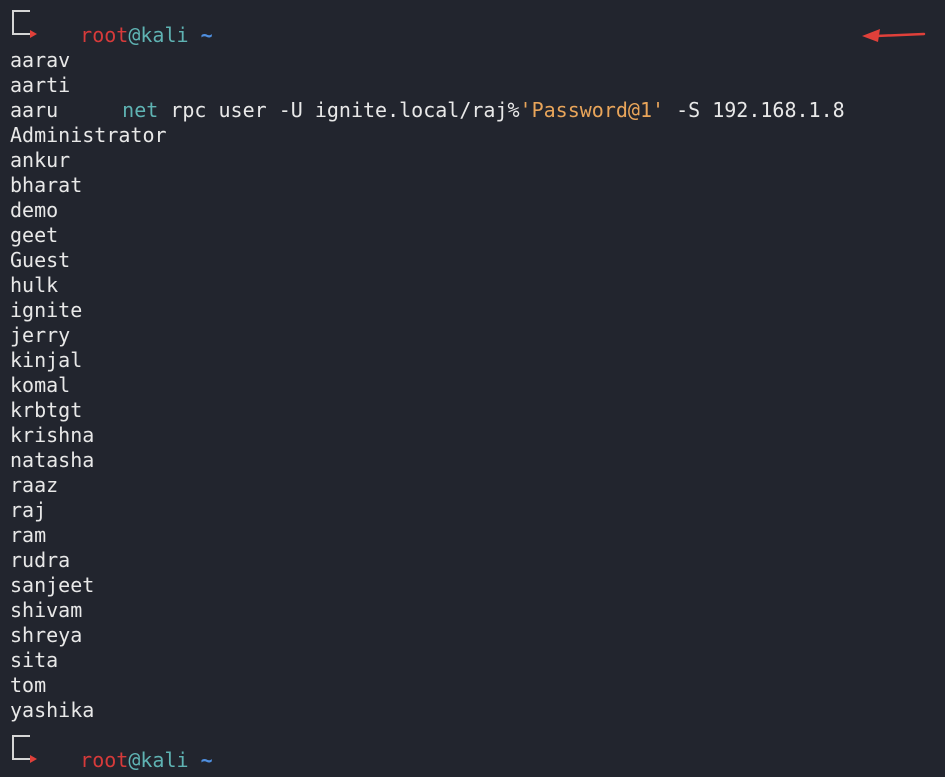 The image size is (945, 777). Describe the element at coordinates (472, 23) in the screenshot. I see `prompt-header: root@kali ~` at that location.